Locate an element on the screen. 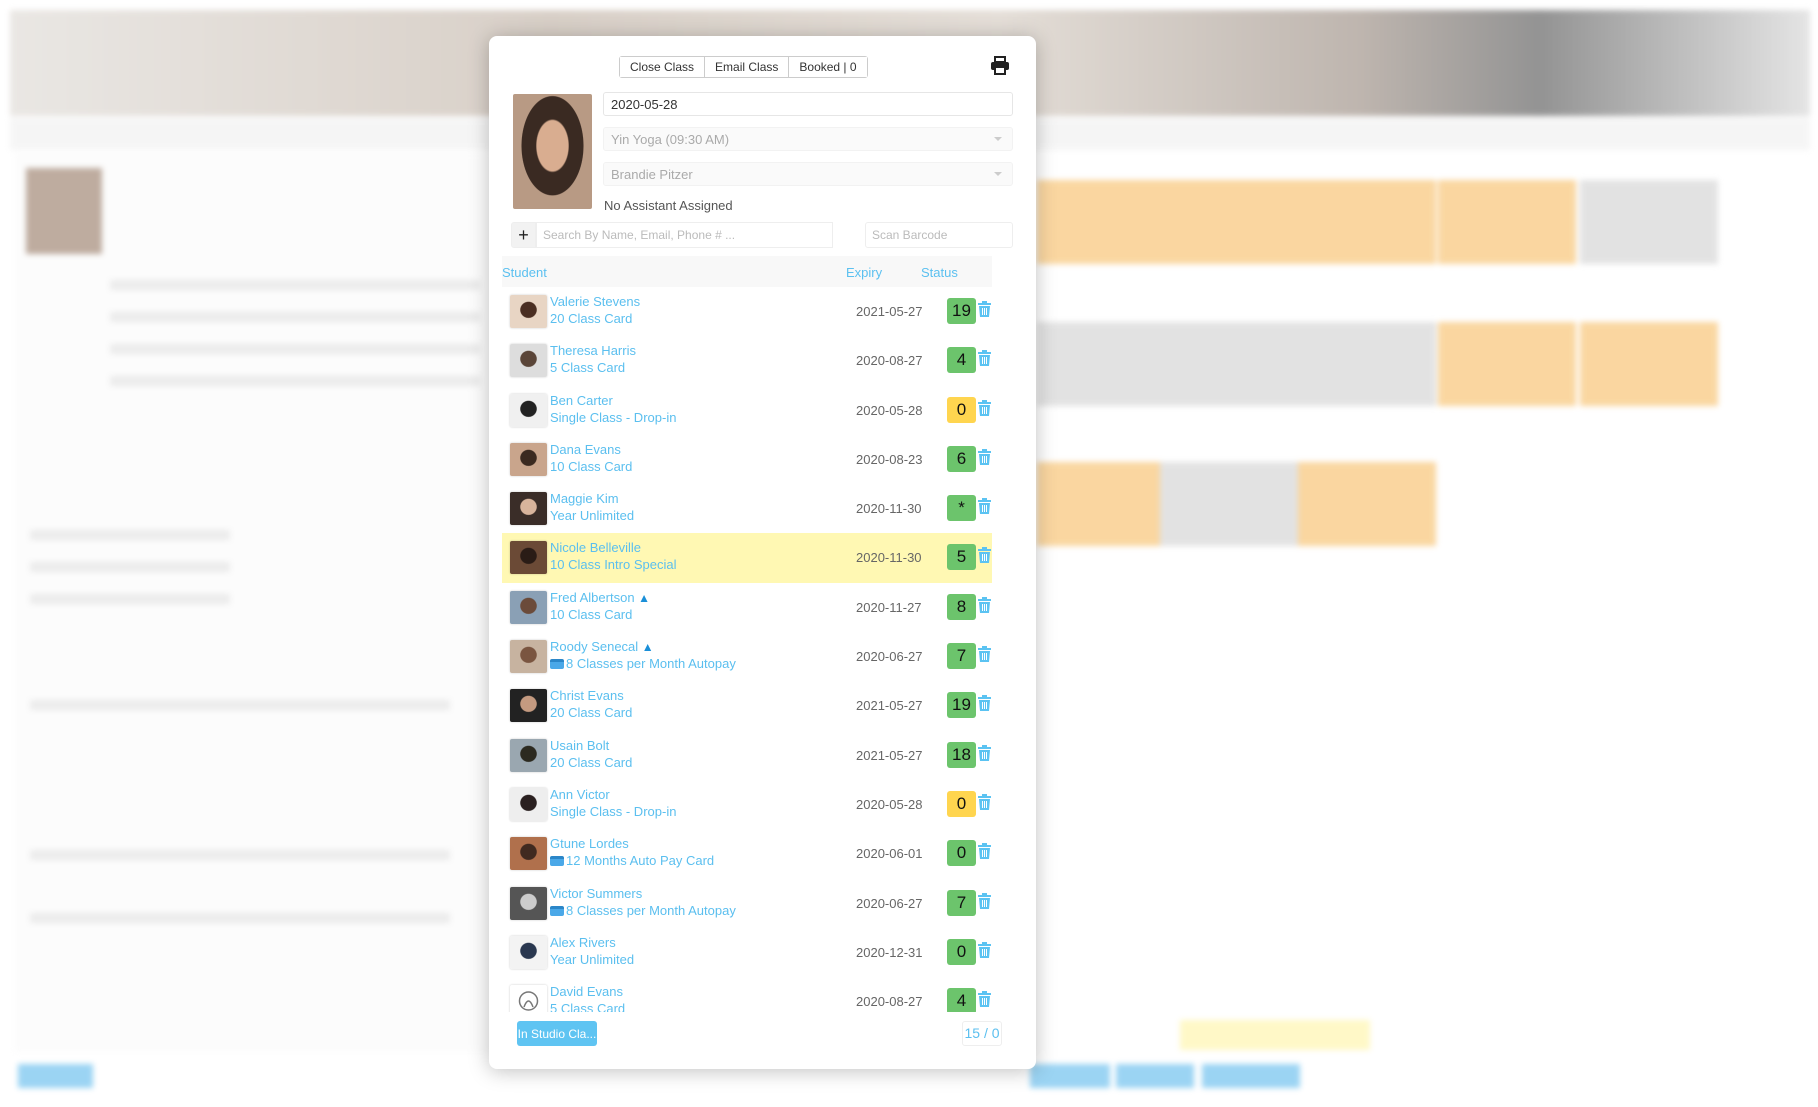 Image resolution: width=1818 pixels, height=1107 pixels. column-expiry: Expiry is located at coordinates (864, 272).